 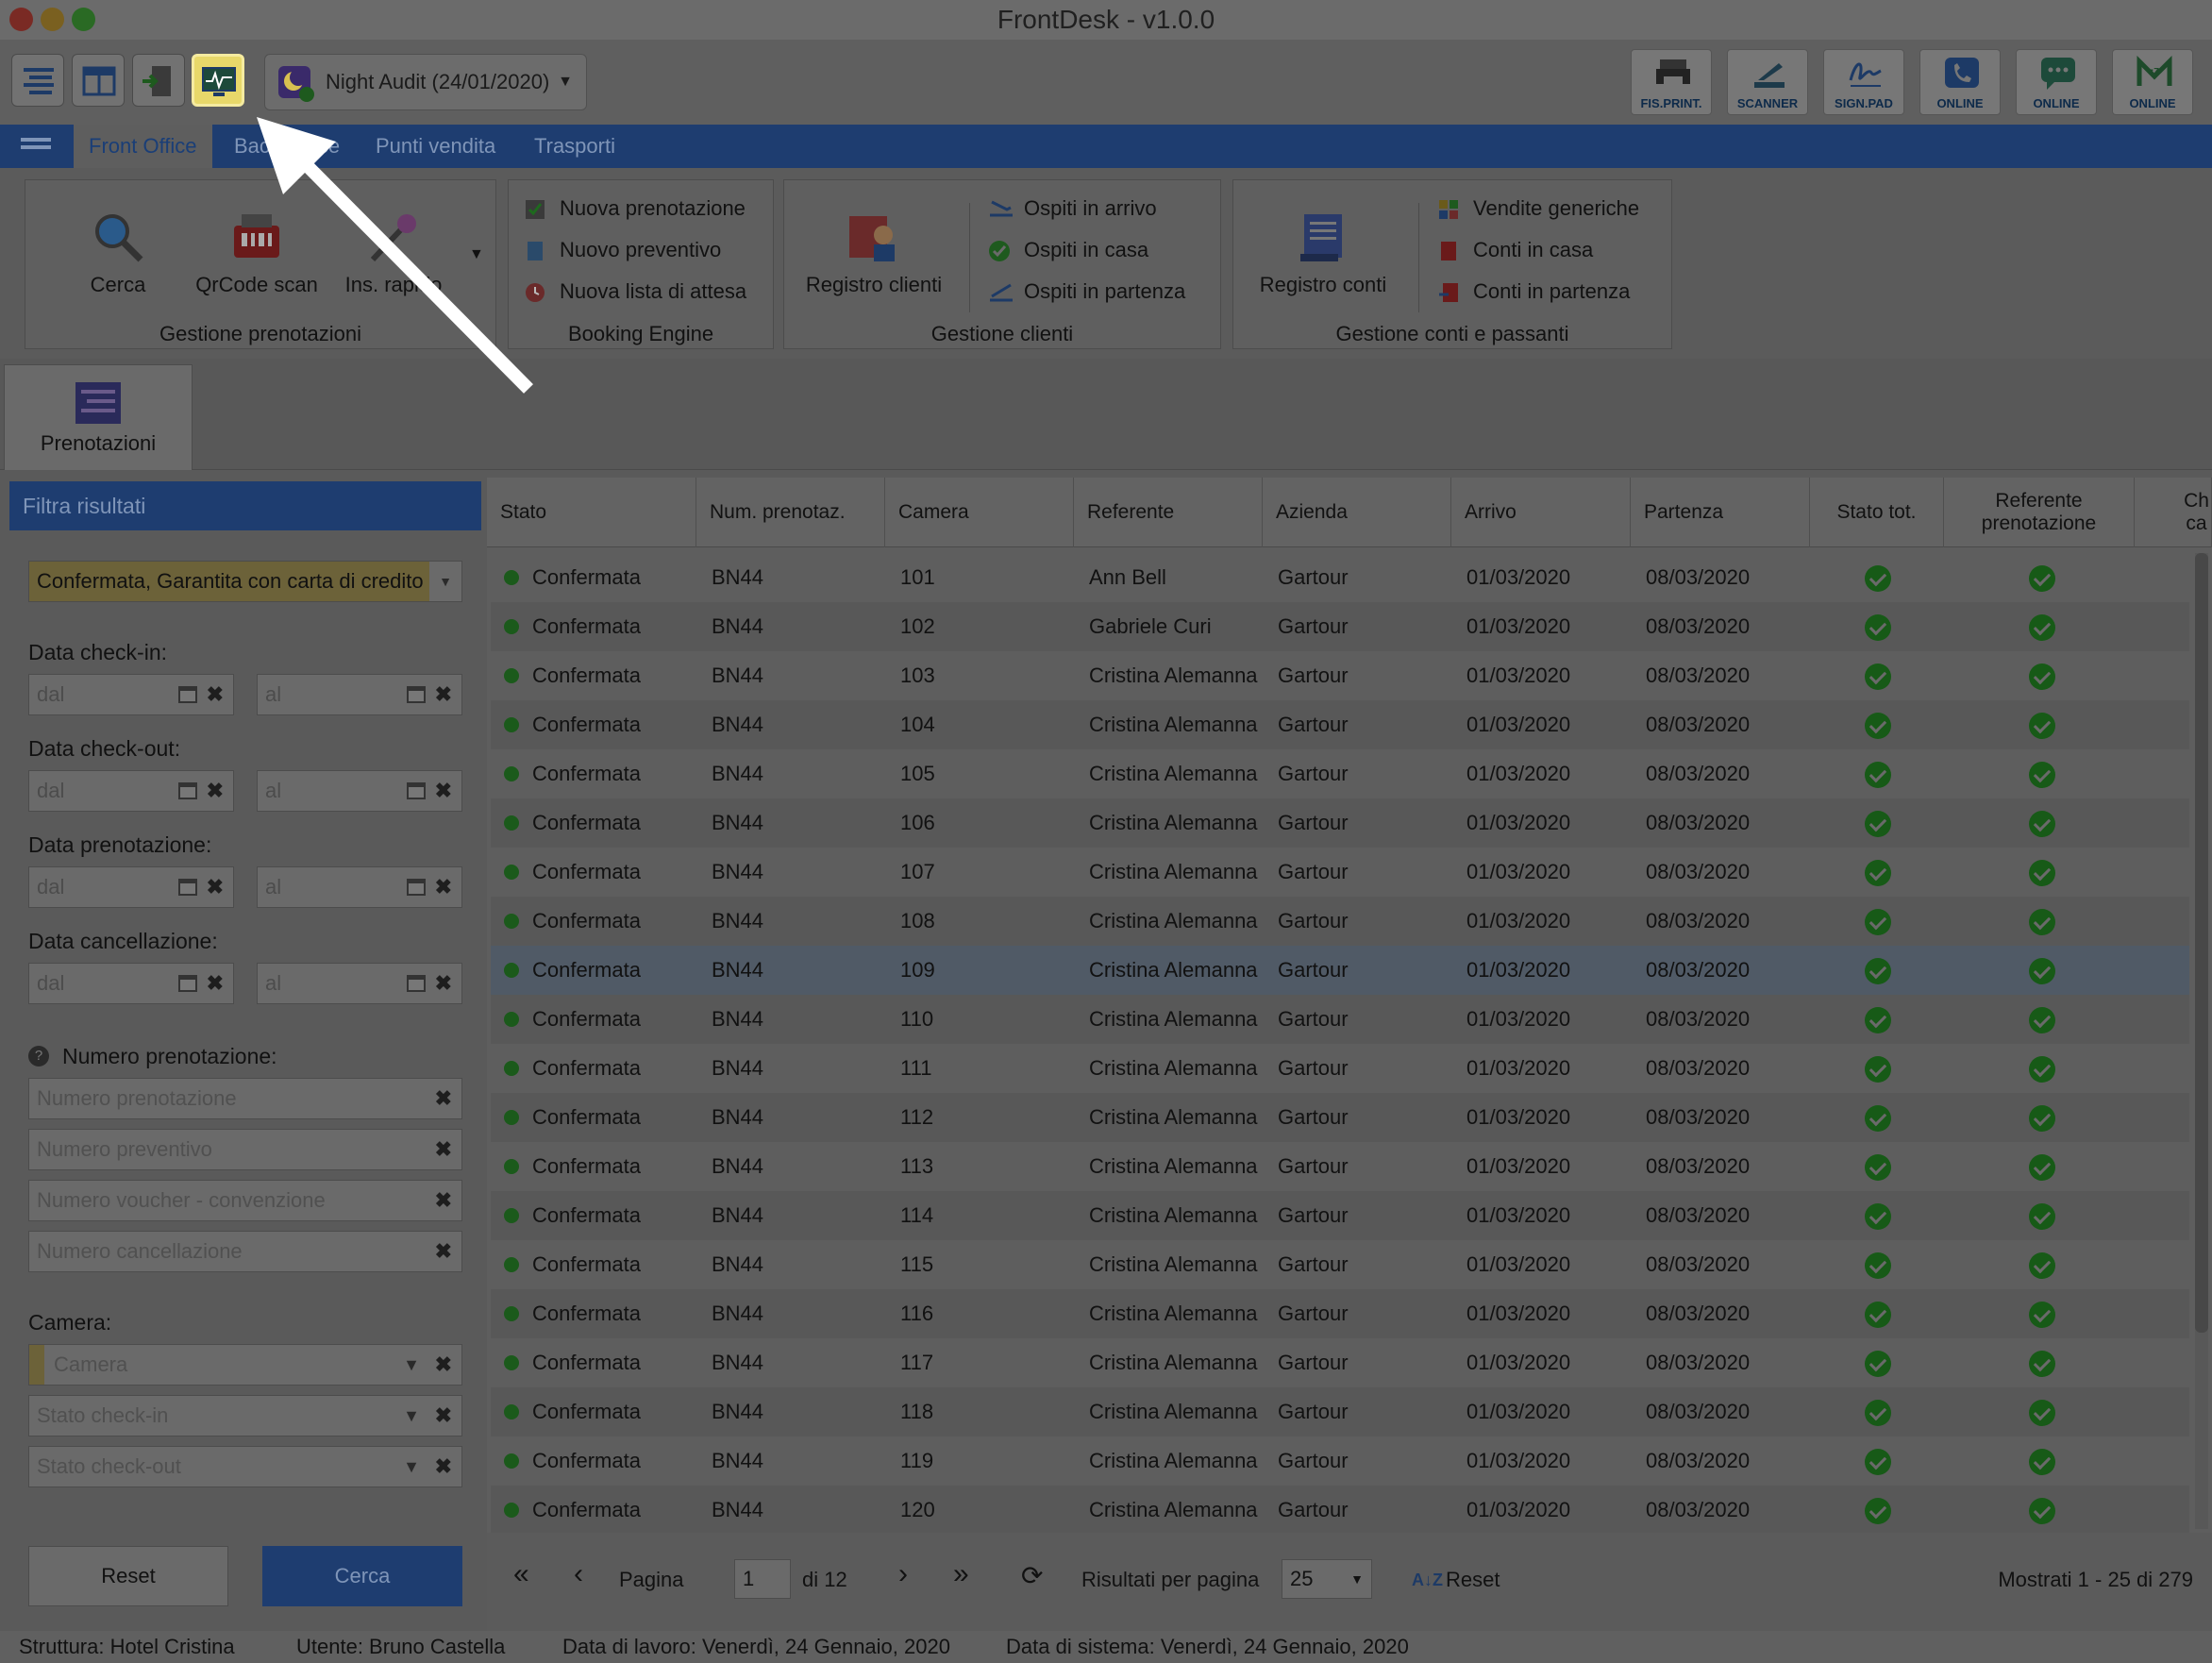 What do you see at coordinates (635, 292) in the screenshot?
I see `nuova-lista-attesa-button: Nuova lista di attesa` at bounding box center [635, 292].